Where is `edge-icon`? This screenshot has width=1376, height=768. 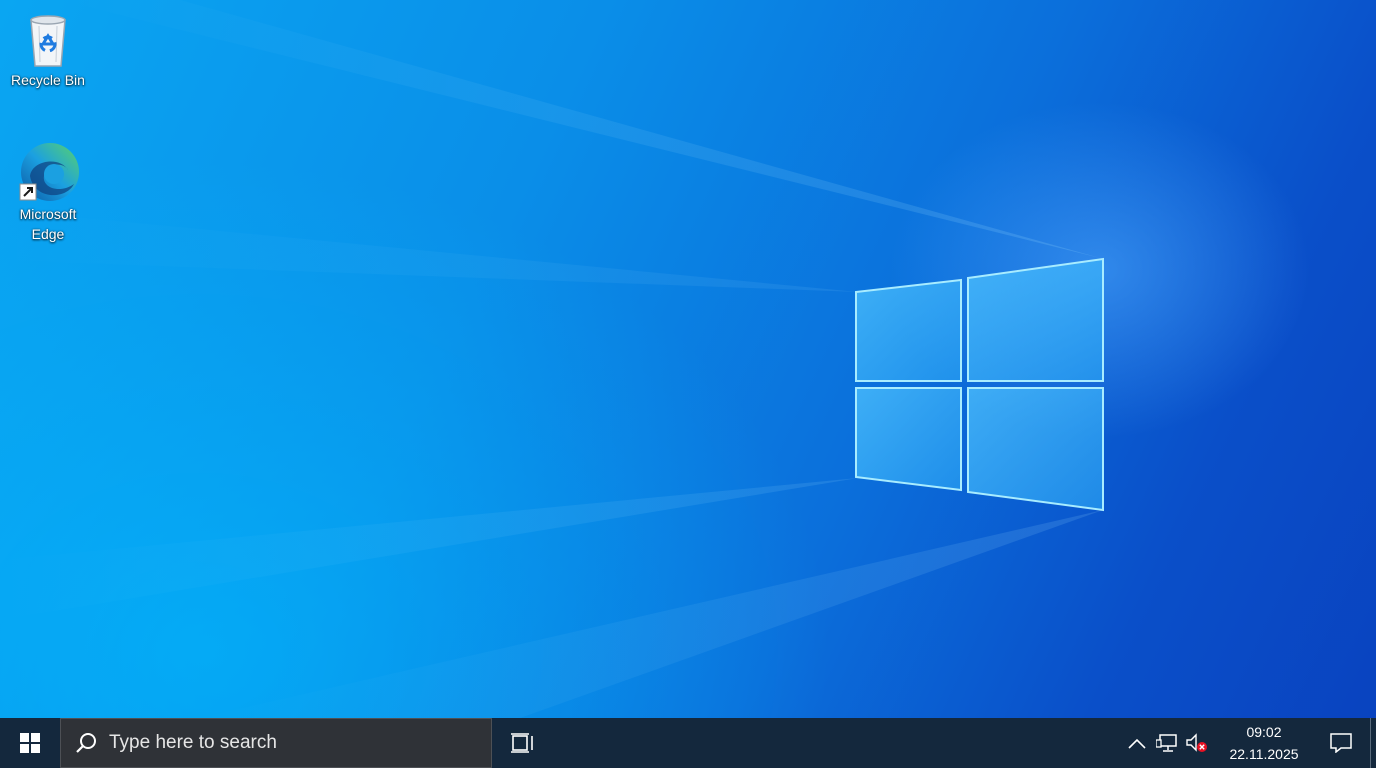
edge-icon is located at coordinates (49, 172).